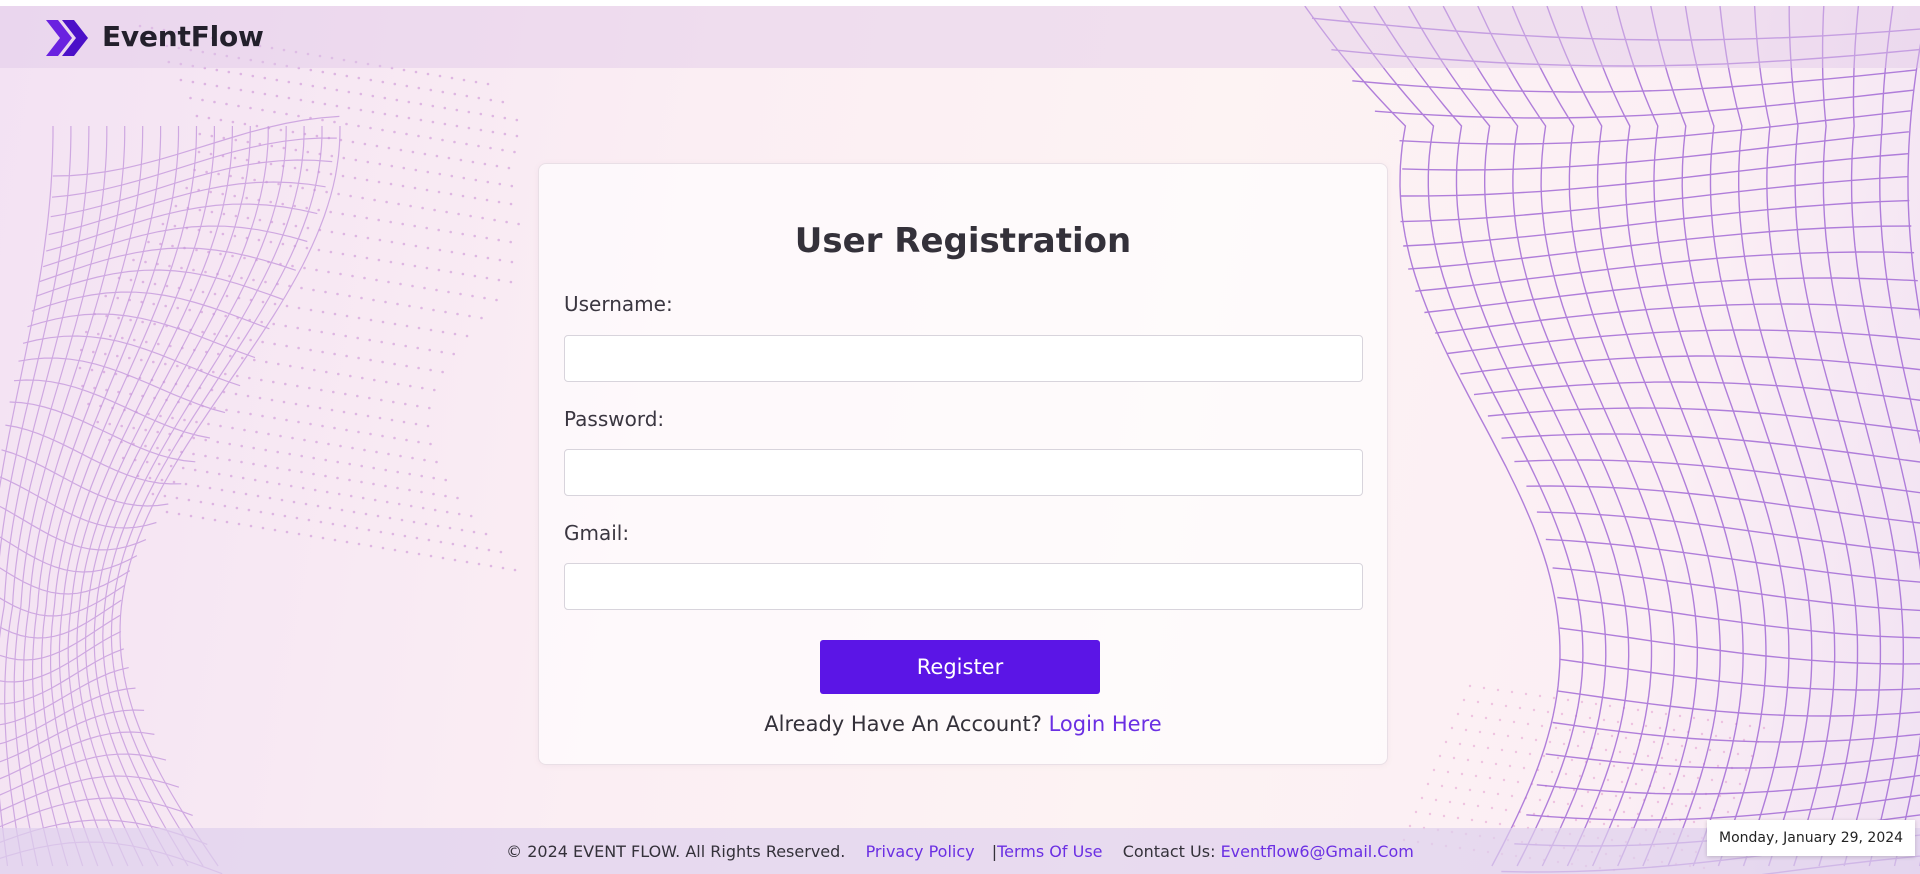  Describe the element at coordinates (1317, 851) in the screenshot. I see `contact-email-link: Eventflow6@Gmail.Com` at that location.